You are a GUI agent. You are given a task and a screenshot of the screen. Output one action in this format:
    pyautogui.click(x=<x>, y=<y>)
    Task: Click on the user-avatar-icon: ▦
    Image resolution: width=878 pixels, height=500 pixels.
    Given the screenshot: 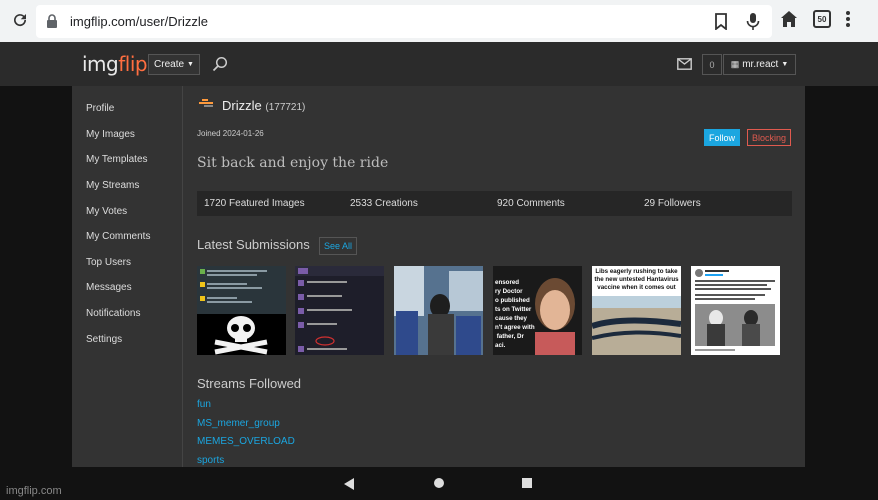 What is the action you would take?
    pyautogui.click(x=735, y=64)
    